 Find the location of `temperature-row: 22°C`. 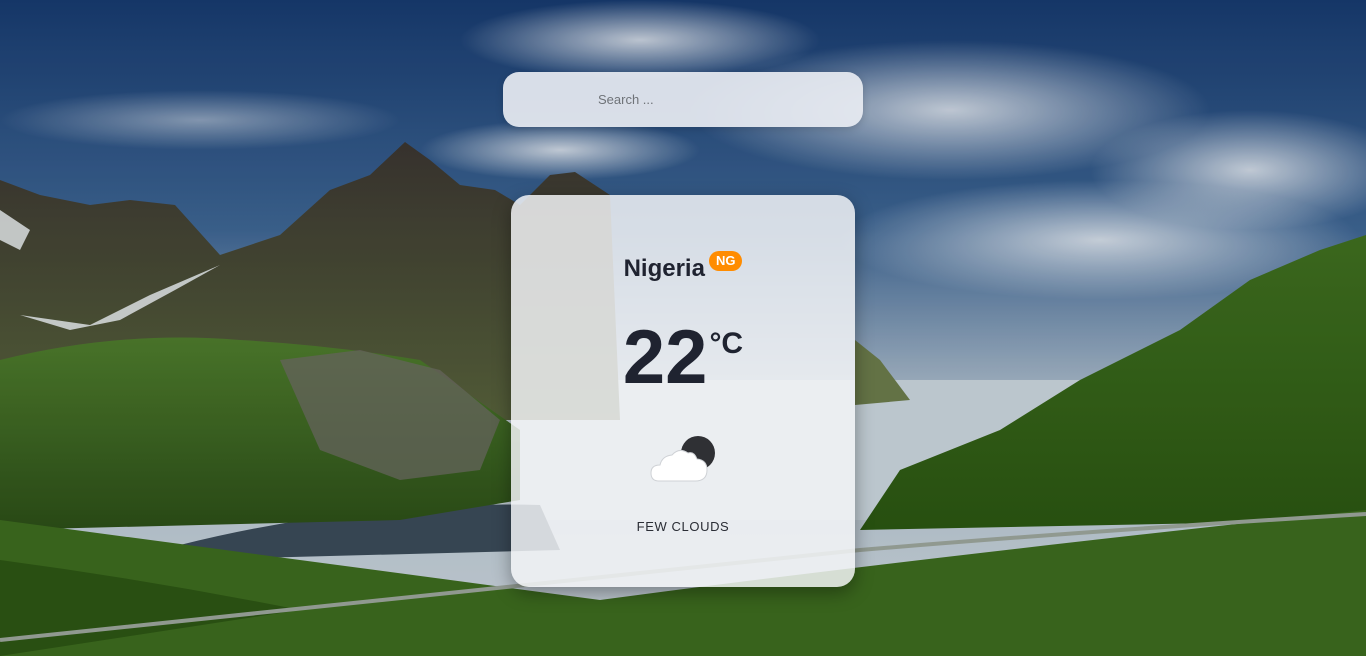

temperature-row: 22°C is located at coordinates (683, 358).